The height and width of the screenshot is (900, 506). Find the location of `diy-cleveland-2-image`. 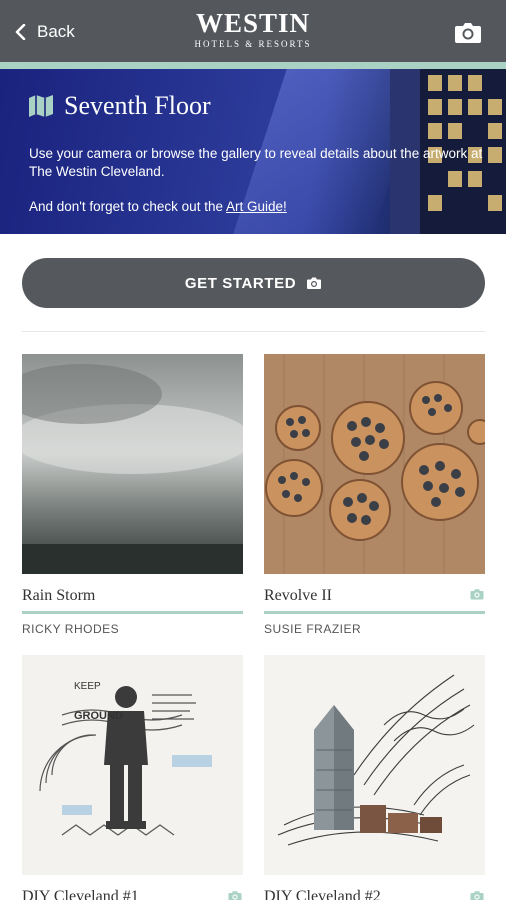

diy-cleveland-2-image is located at coordinates (374, 765).